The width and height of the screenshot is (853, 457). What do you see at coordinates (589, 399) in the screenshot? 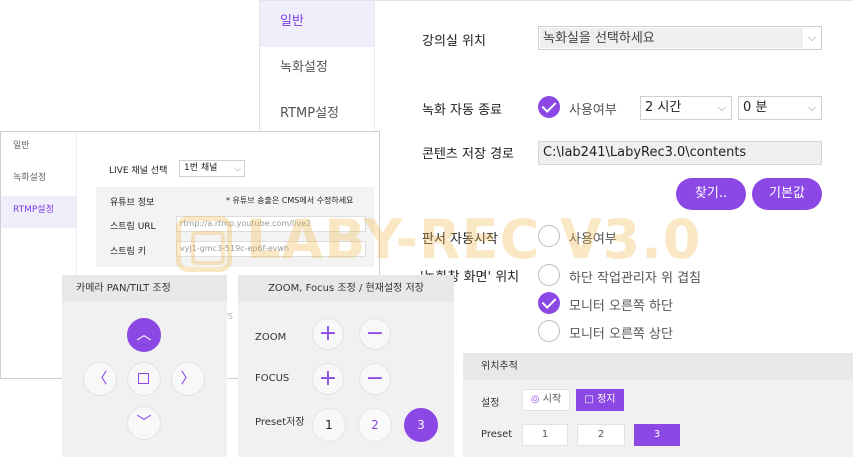
I see `stop-square-icon: □` at bounding box center [589, 399].